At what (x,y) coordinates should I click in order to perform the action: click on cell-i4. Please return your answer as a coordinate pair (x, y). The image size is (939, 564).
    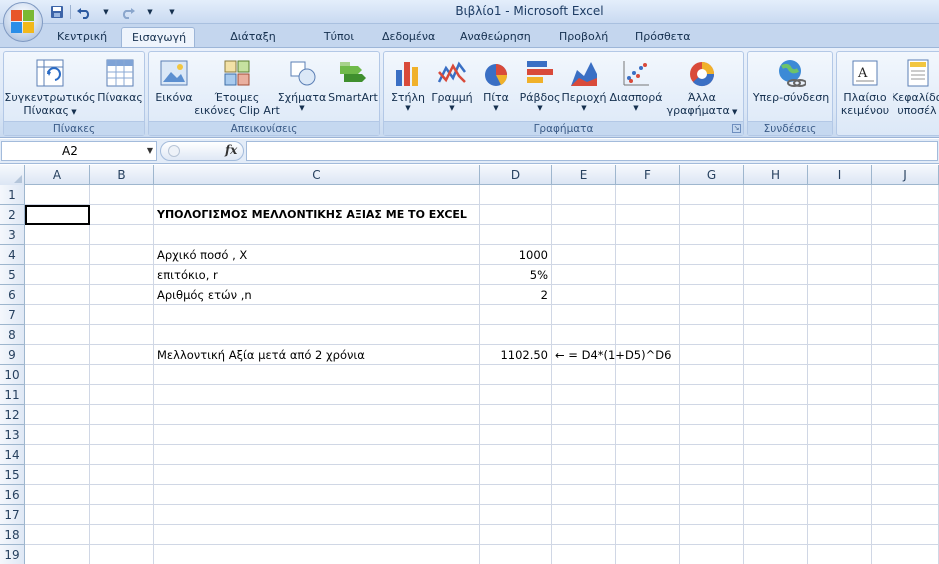
    Looking at the image, I should click on (840, 255).